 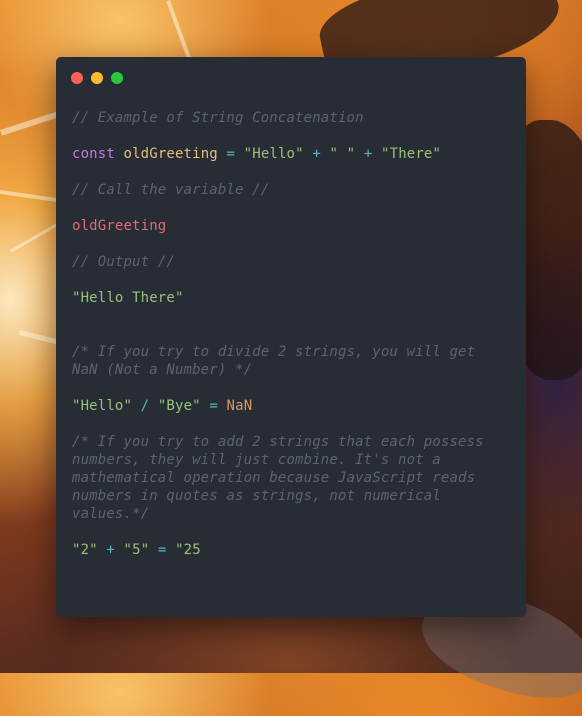 I want to click on string-token: "25, so click(x=188, y=550).